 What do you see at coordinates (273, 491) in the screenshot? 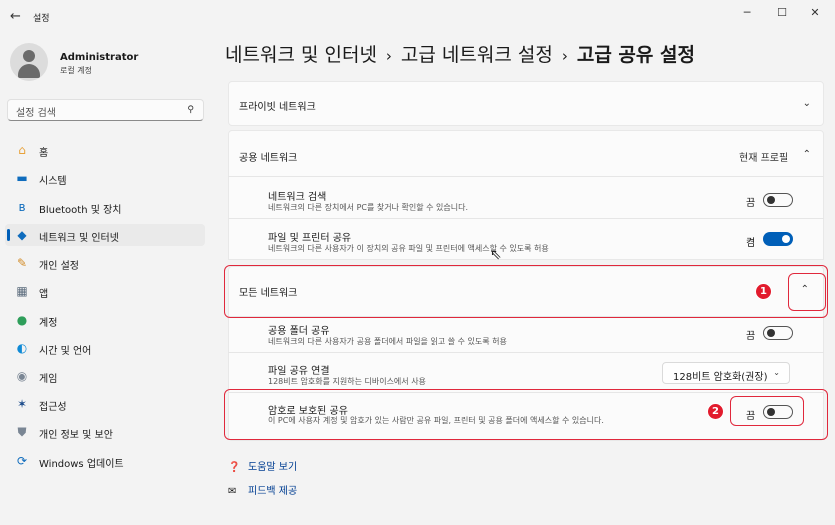
I see `feedback-link-label: 피드백 제공` at bounding box center [273, 491].